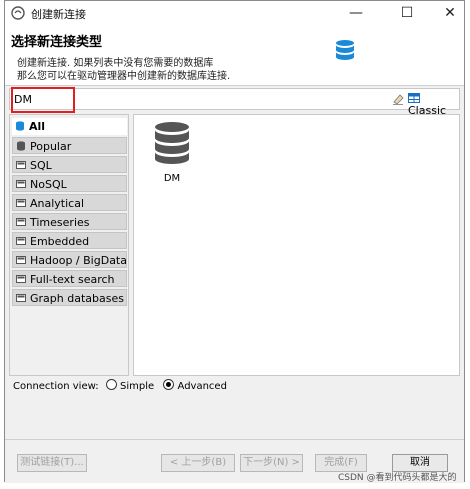 The image size is (470, 489). I want to click on category-label: Embedded, so click(60, 241).